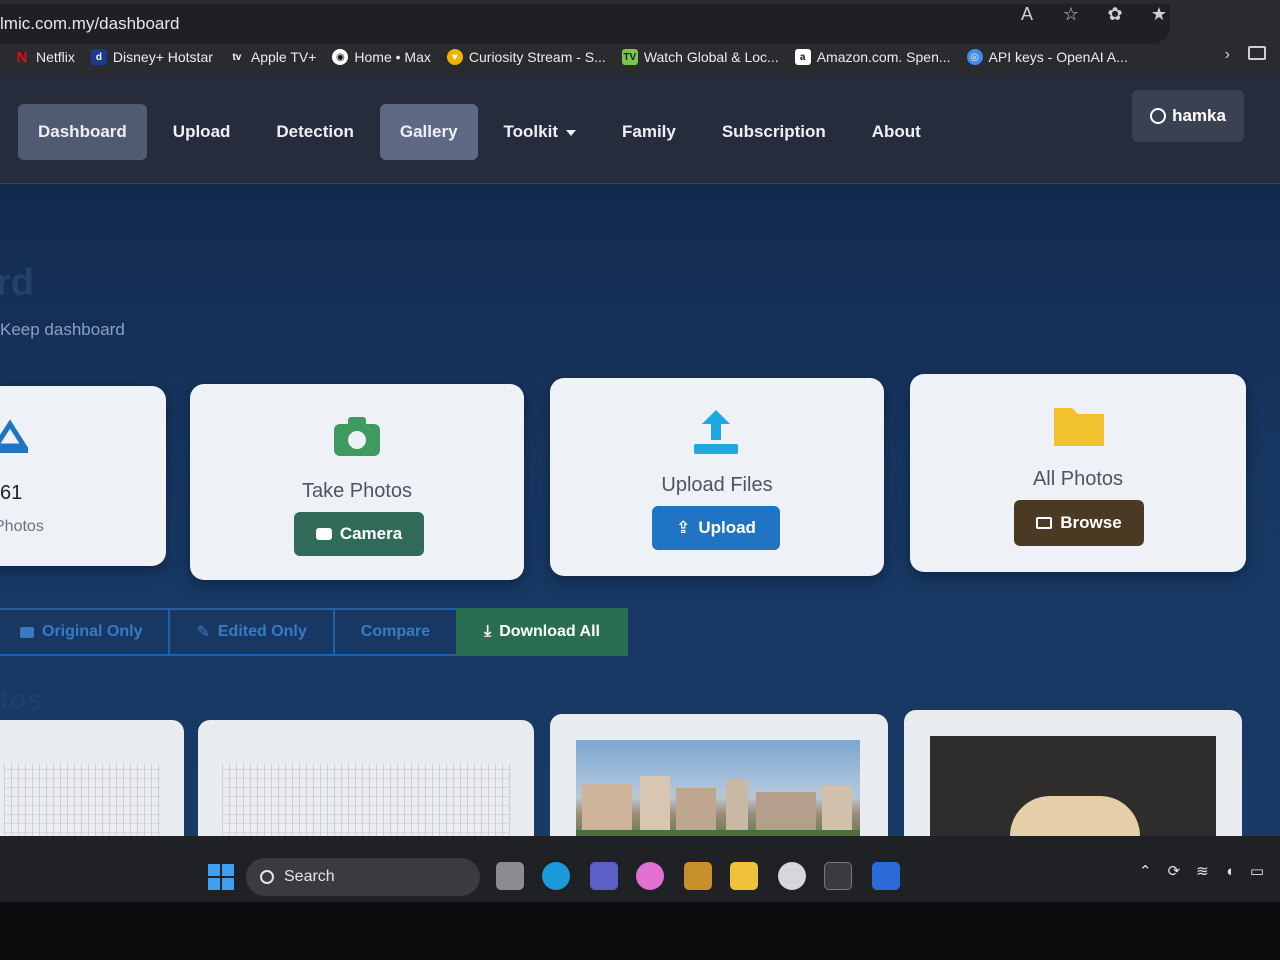  Describe the element at coordinates (359, 534) in the screenshot. I see `camera-button: Camera` at that location.